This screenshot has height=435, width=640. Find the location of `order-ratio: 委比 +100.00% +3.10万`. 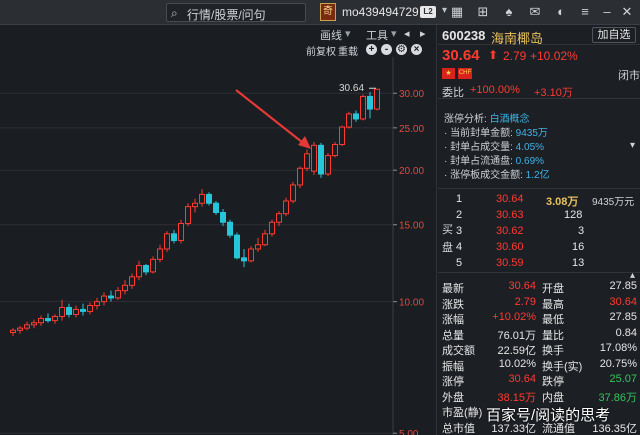

order-ratio: 委比 +100.00% +3.10万 is located at coordinates (539, 90).